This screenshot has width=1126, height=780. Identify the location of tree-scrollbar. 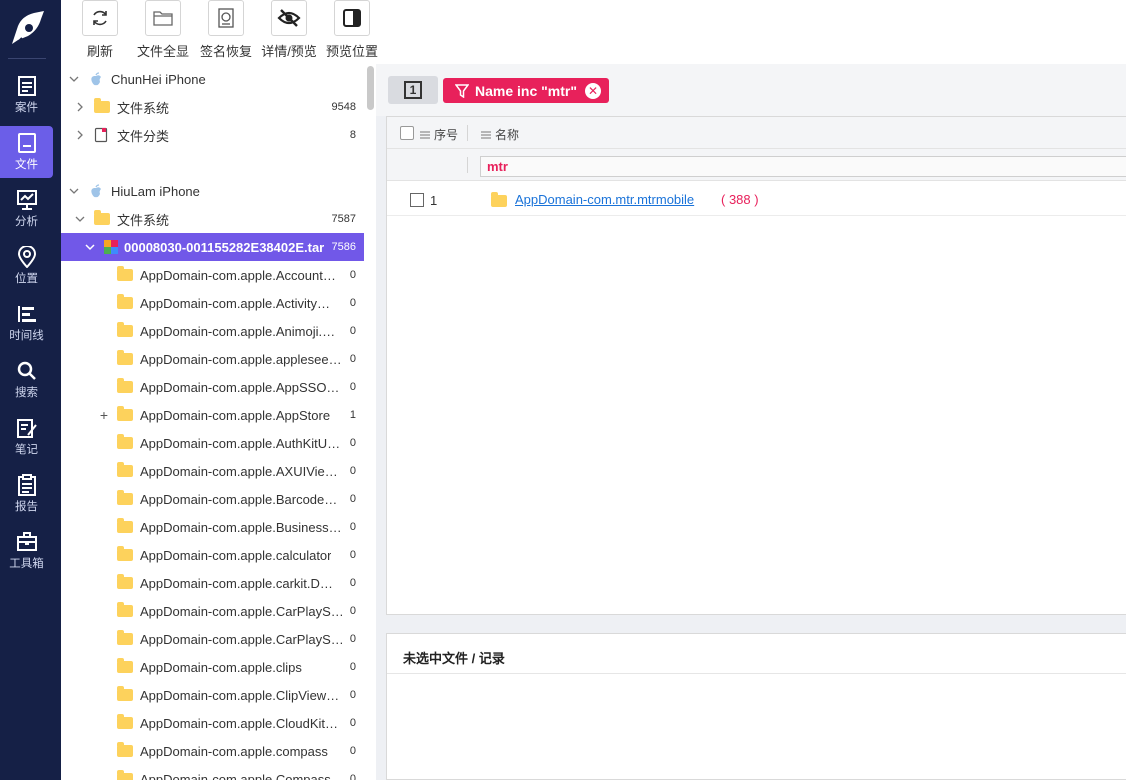
(370, 88).